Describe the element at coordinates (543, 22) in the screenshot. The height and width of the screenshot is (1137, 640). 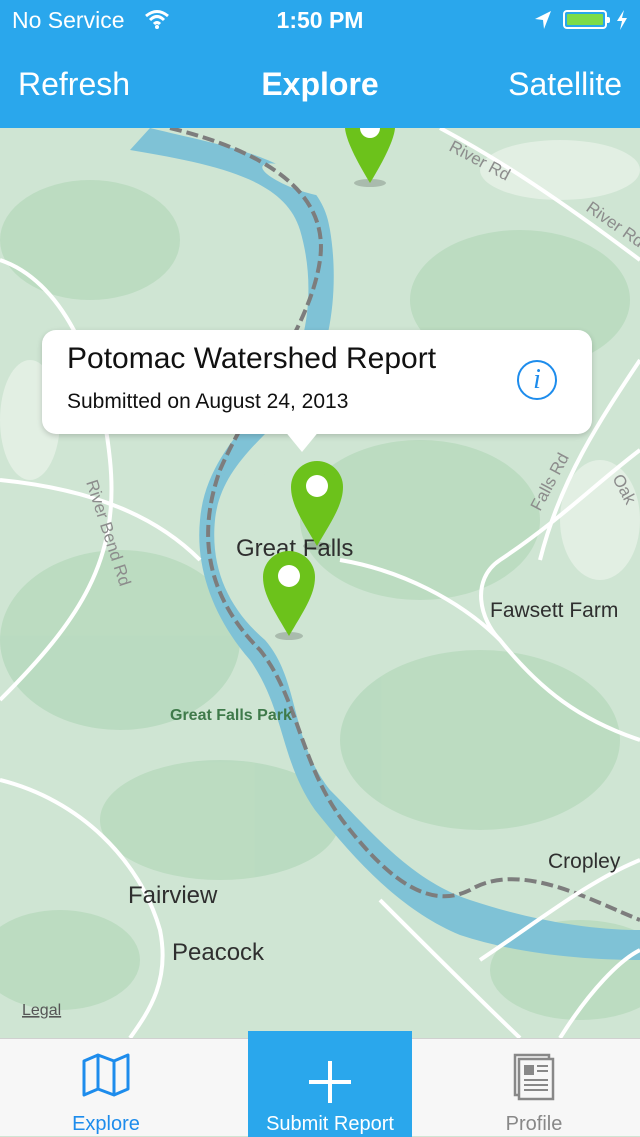
I see `location-arrow-icon` at that location.